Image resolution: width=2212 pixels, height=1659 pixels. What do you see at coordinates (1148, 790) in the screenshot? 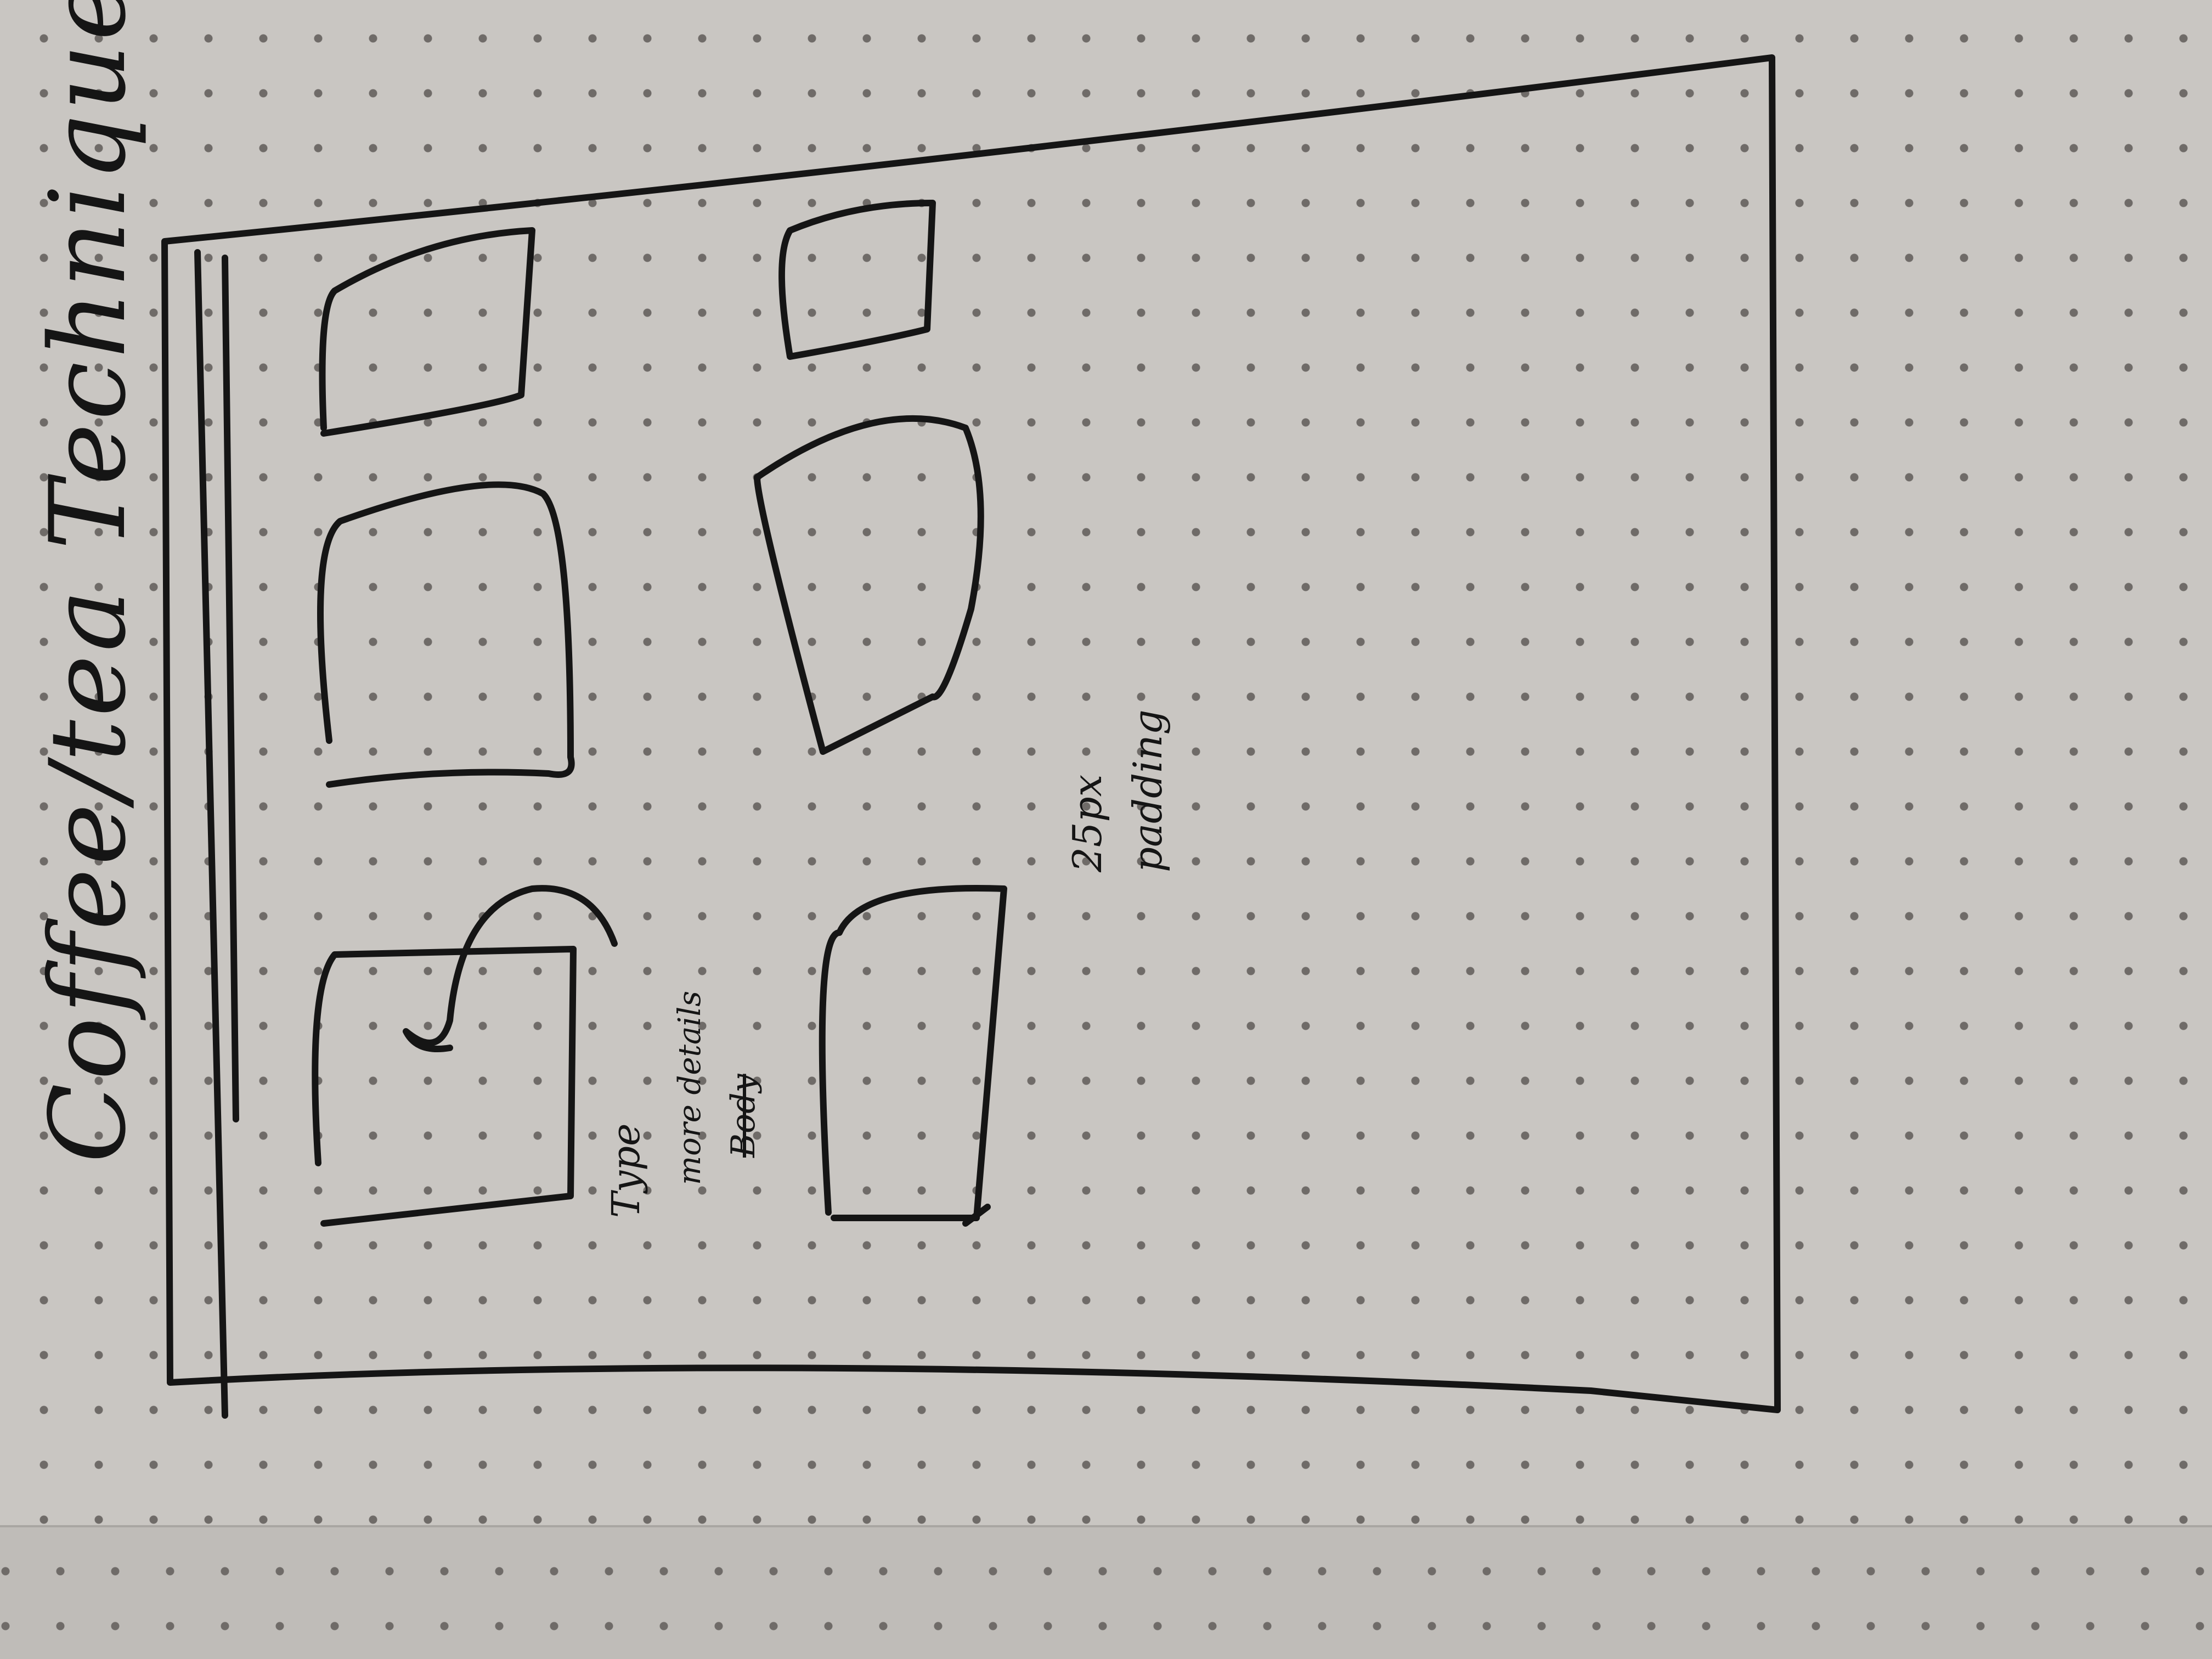
I see `annotation-padding-label: padding` at bounding box center [1148, 790].